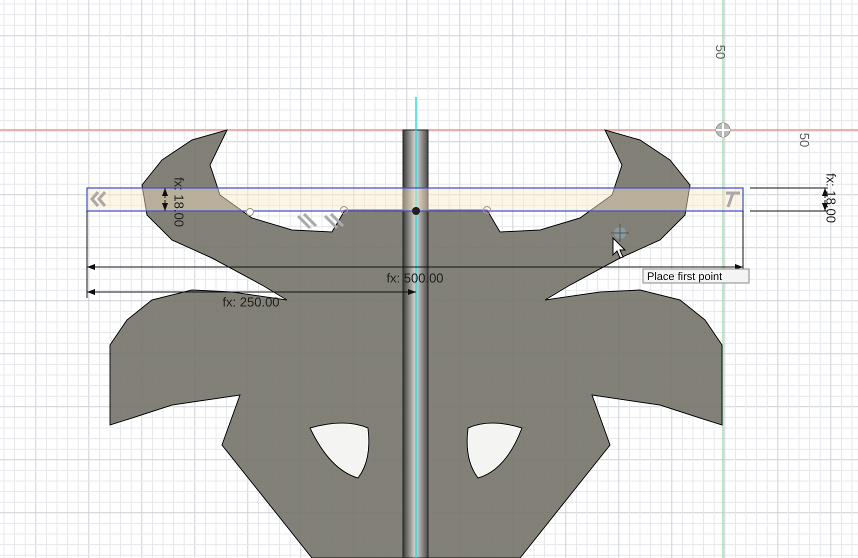  What do you see at coordinates (619, 247) in the screenshot?
I see `mouse-cursor-icon` at bounding box center [619, 247].